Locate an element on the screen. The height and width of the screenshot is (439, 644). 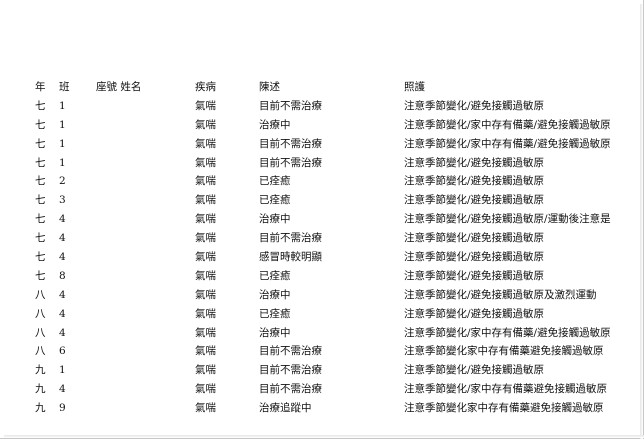
header-care: 照護 is located at coordinates (414, 87).